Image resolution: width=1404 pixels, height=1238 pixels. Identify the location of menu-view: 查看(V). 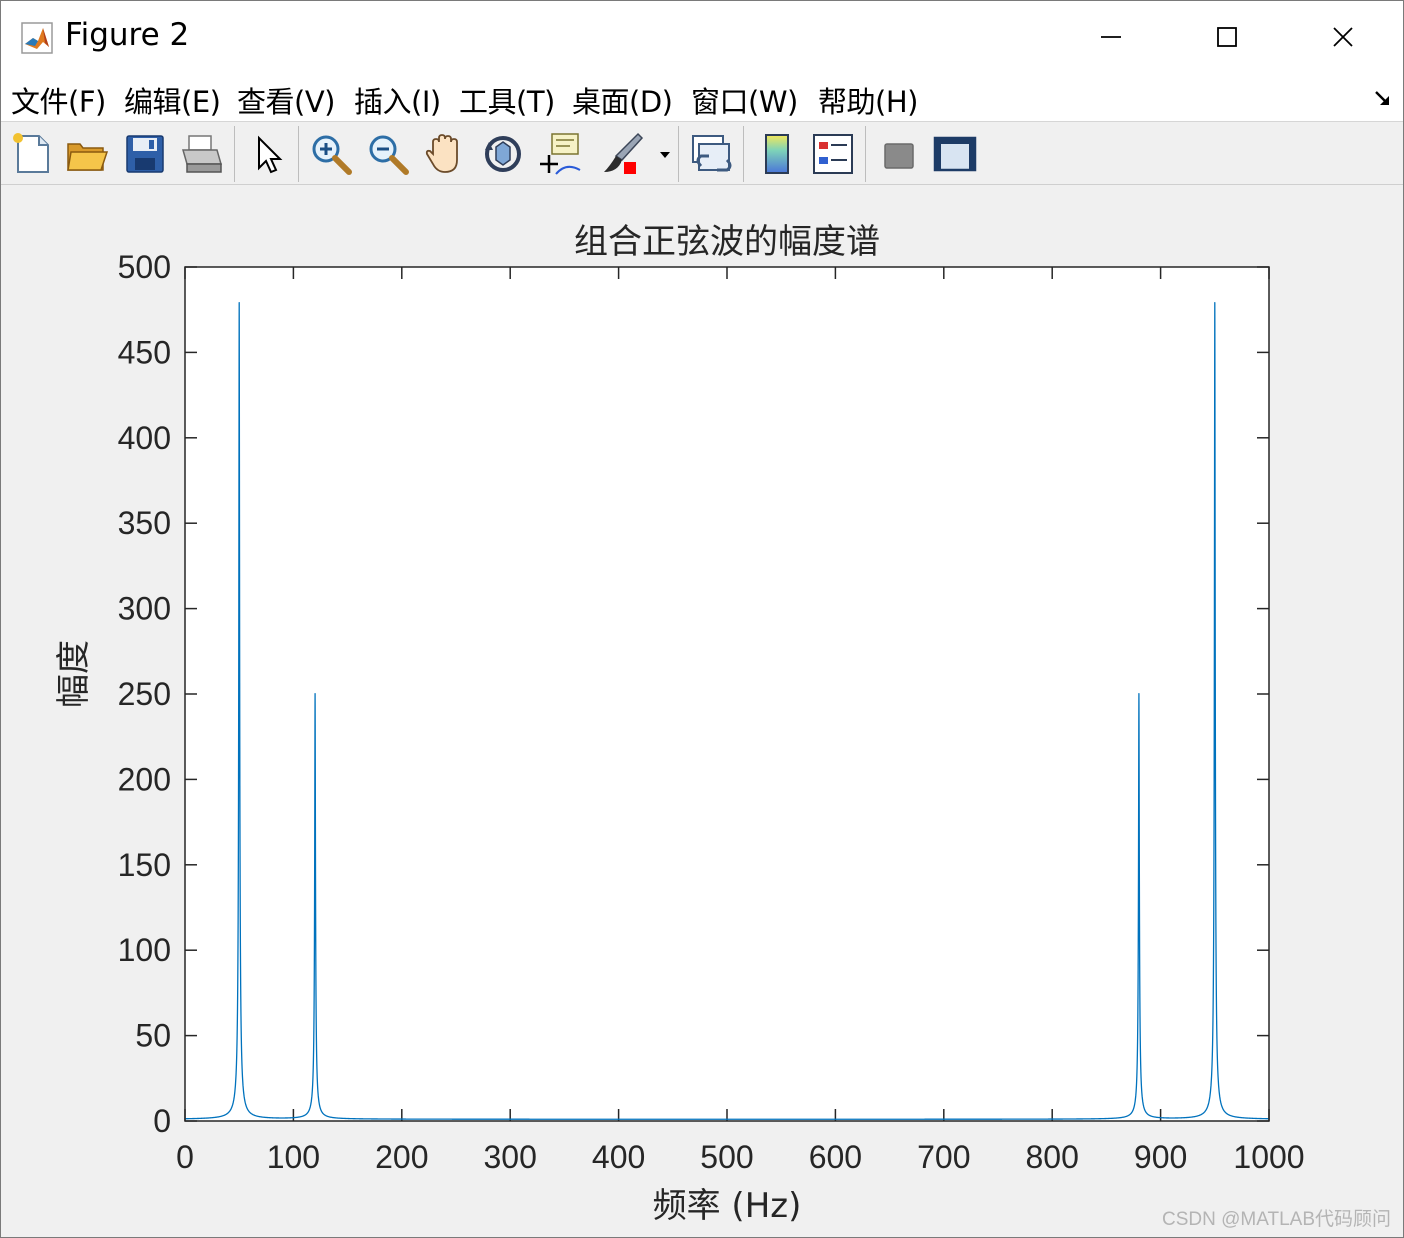
(286, 100).